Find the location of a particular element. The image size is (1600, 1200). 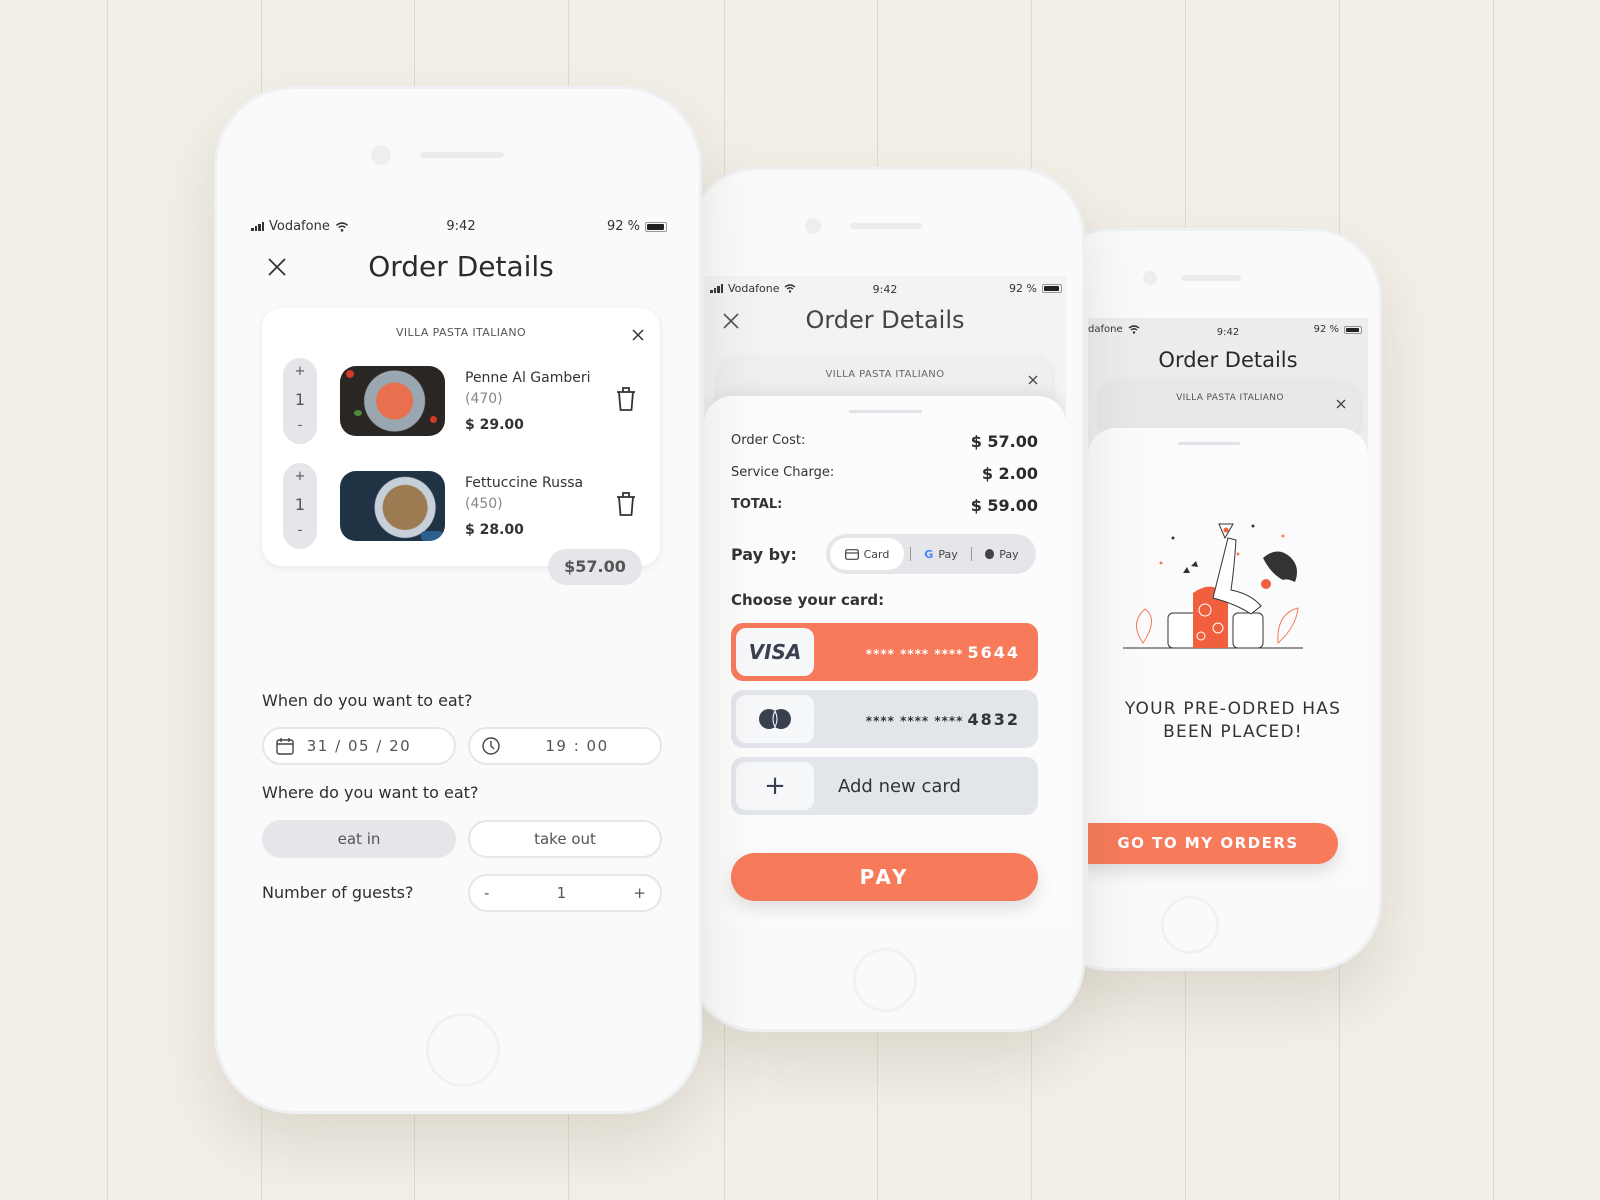

option-take-out: take out is located at coordinates (565, 839).